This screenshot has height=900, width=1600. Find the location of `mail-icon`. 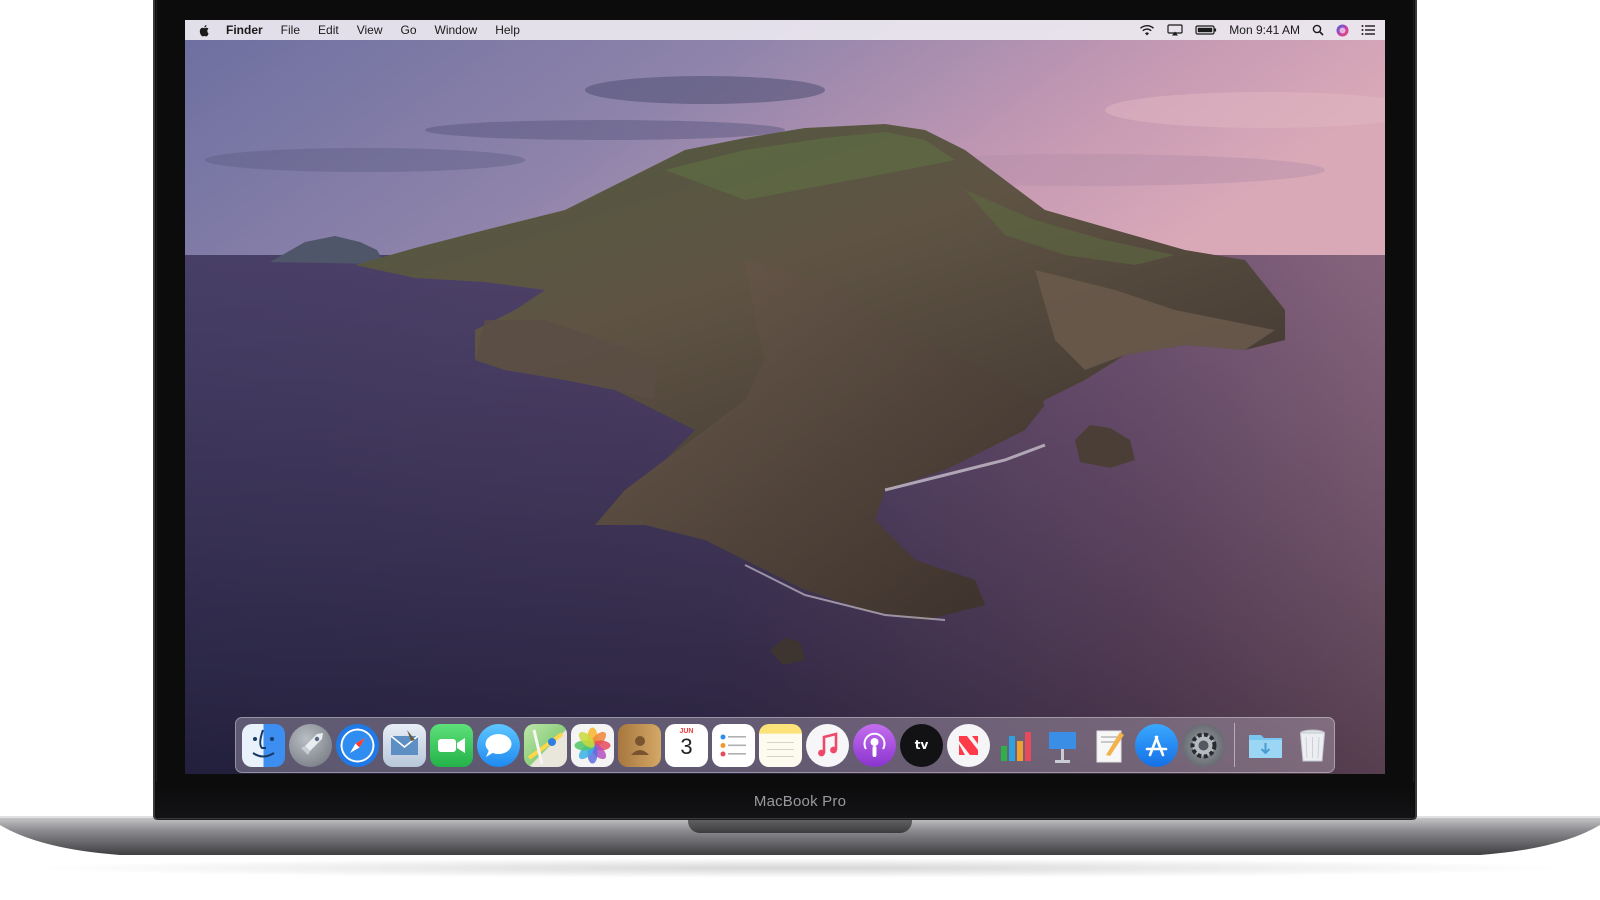

mail-icon is located at coordinates (404, 745).